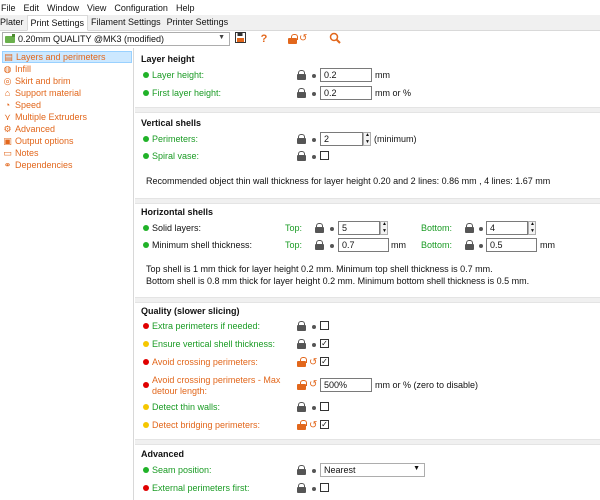 The width and height of the screenshot is (600, 500). Describe the element at coordinates (324, 361) in the screenshot. I see `avoid-crossing-checkbox: ✓` at that location.